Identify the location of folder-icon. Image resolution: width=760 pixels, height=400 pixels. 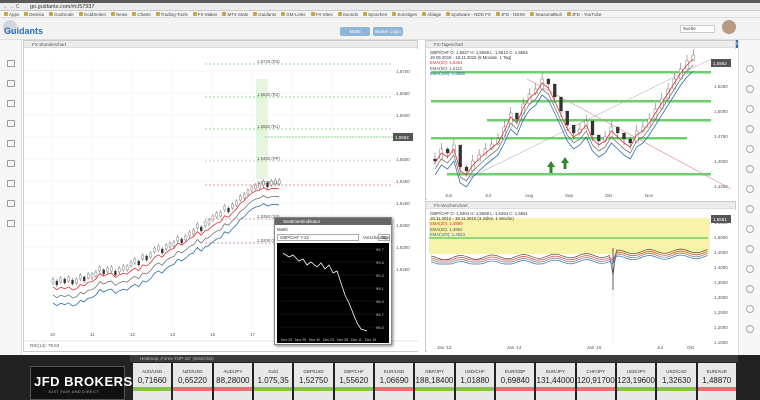
(448, 14).